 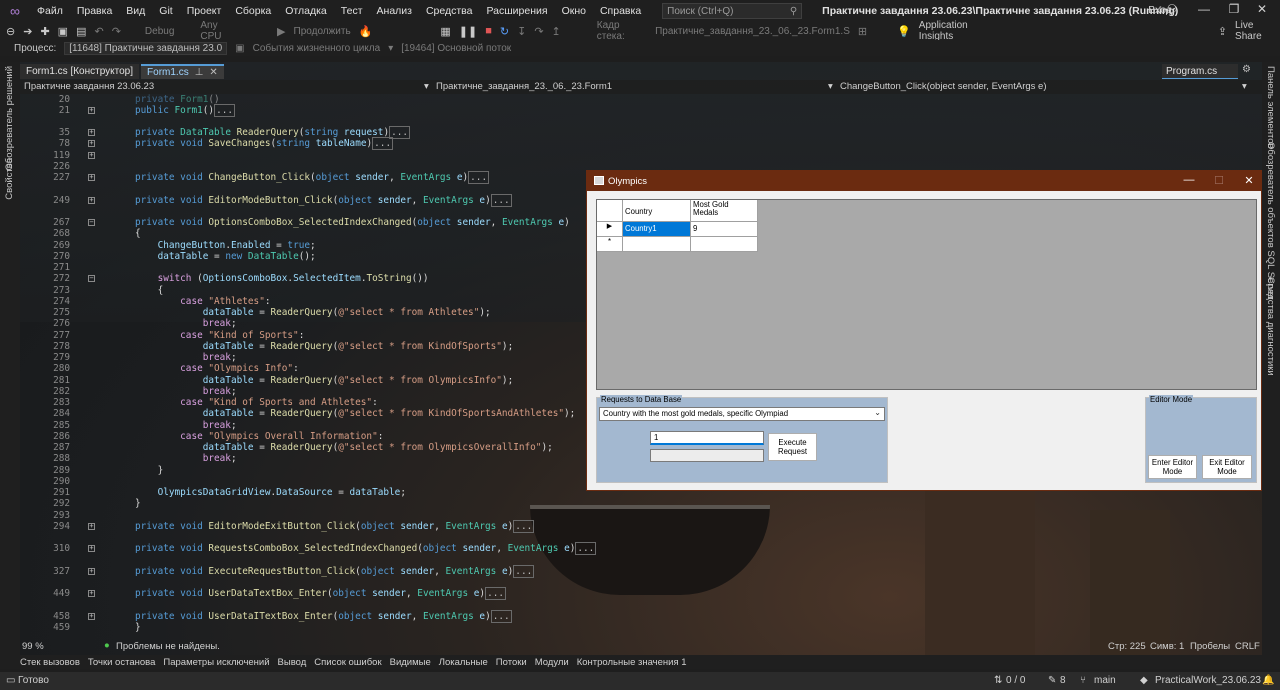 I want to click on form-maximize-icon: ☐, so click(x=1219, y=180).